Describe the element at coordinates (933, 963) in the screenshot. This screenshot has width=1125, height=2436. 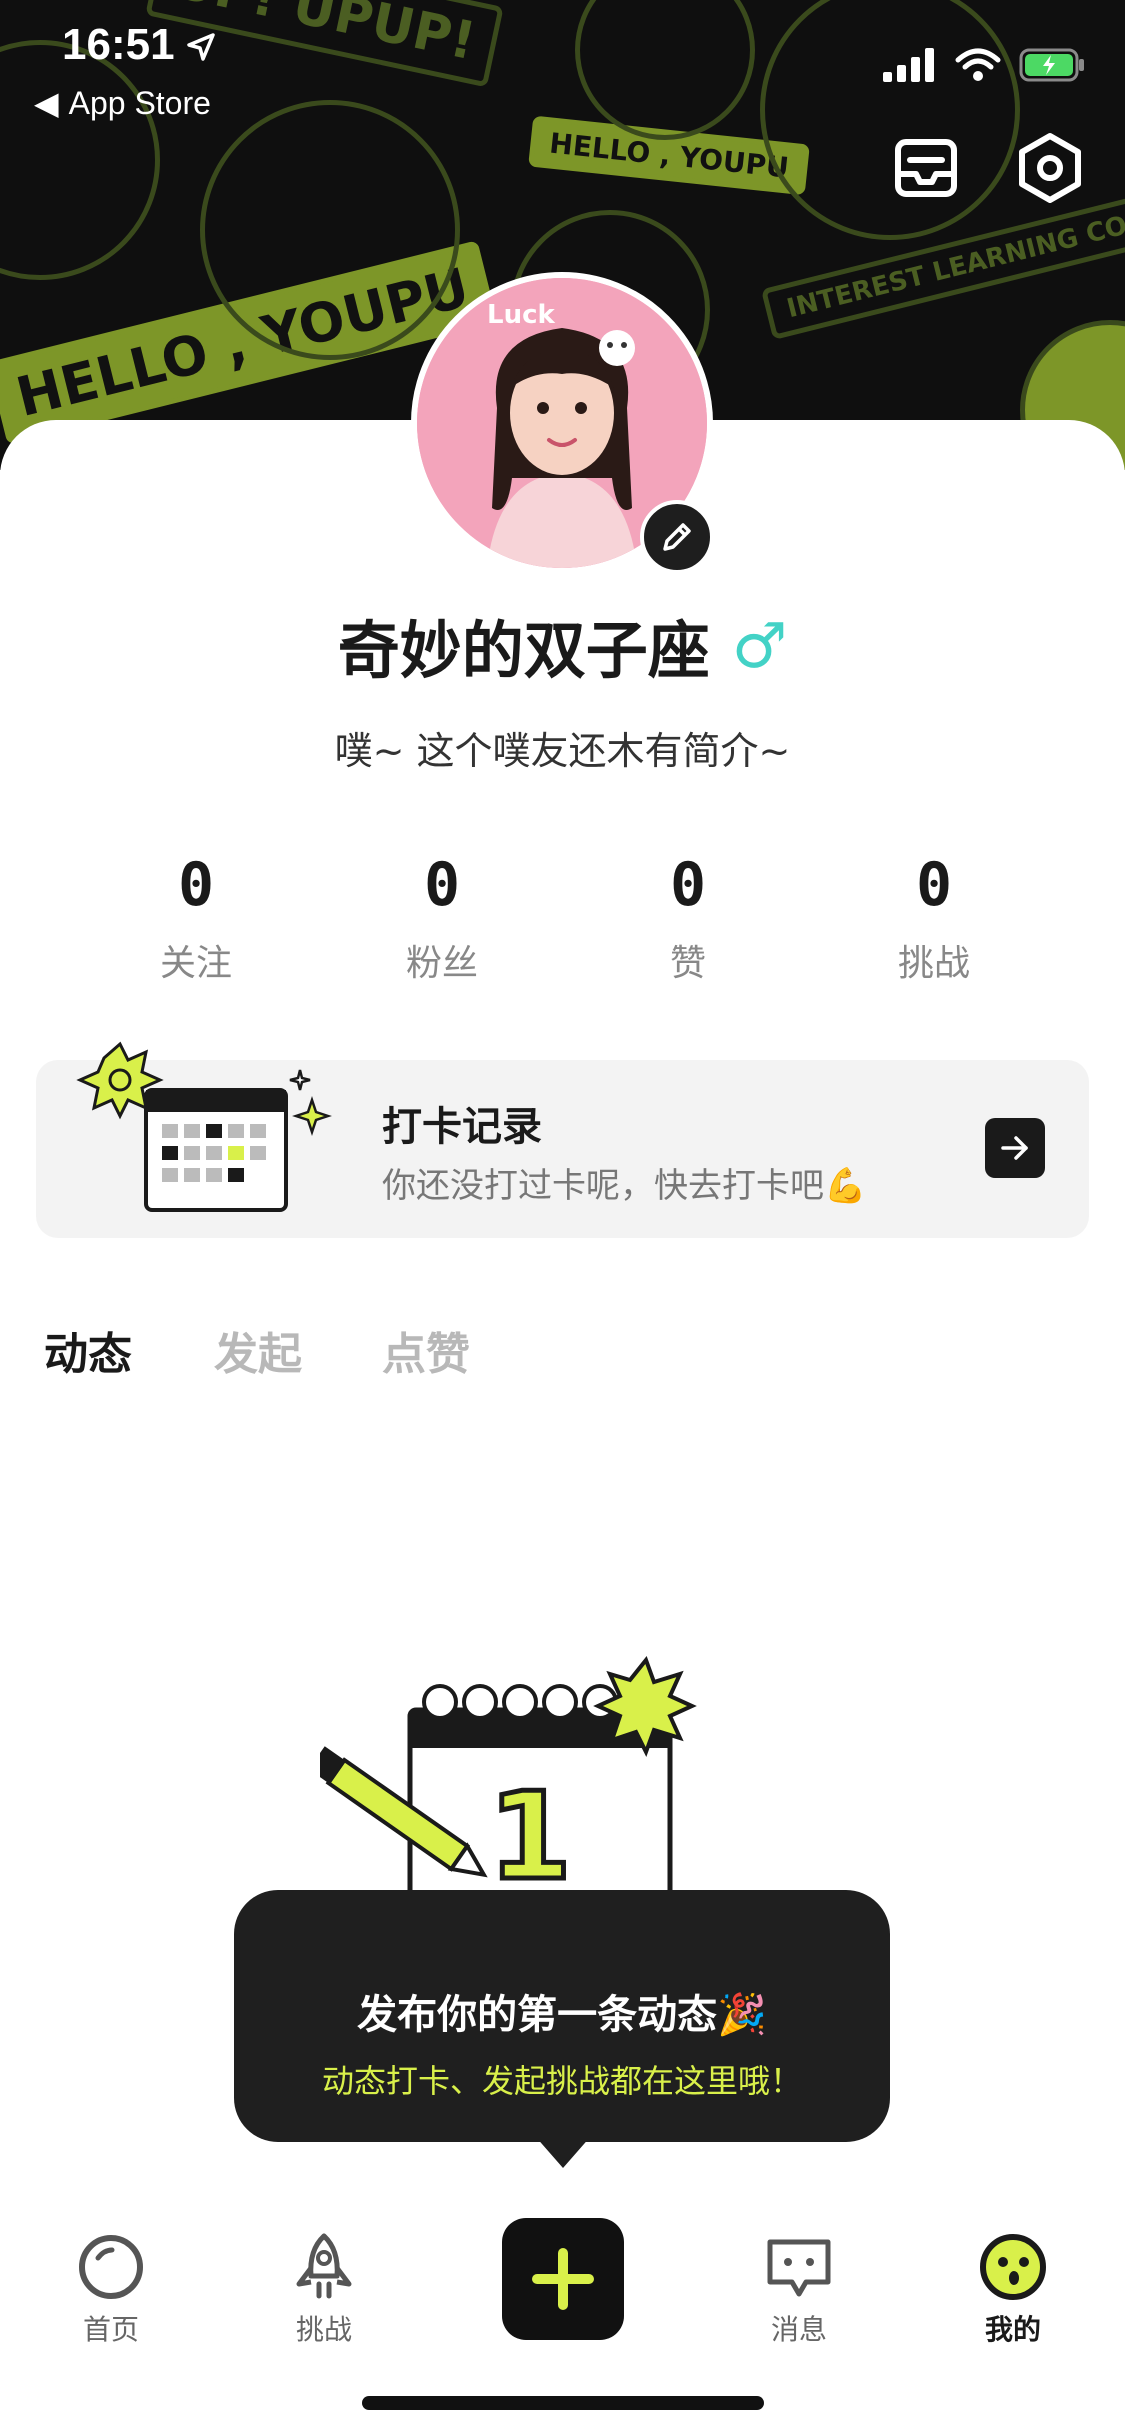
I see `stat-label: 挑战` at that location.